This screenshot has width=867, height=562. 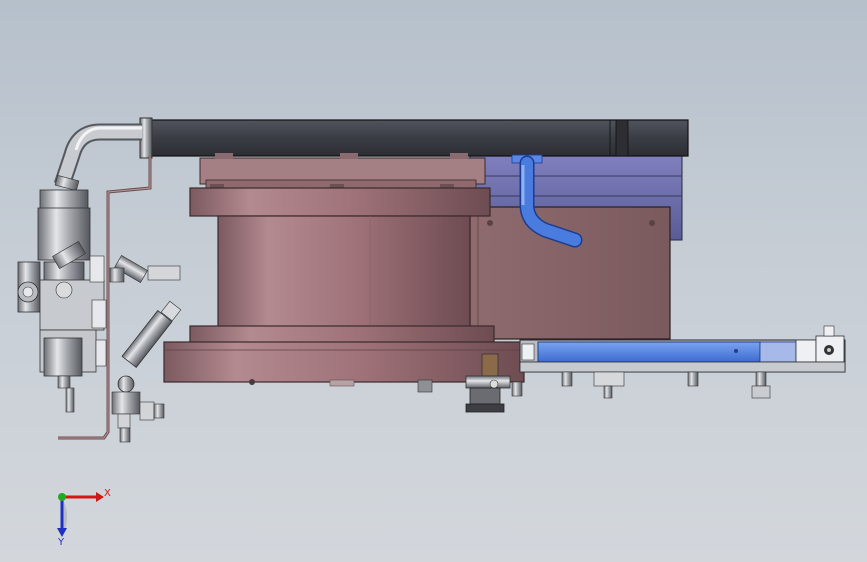 What do you see at coordinates (62, 532) in the screenshot?
I see `y-axis-arrow` at bounding box center [62, 532].